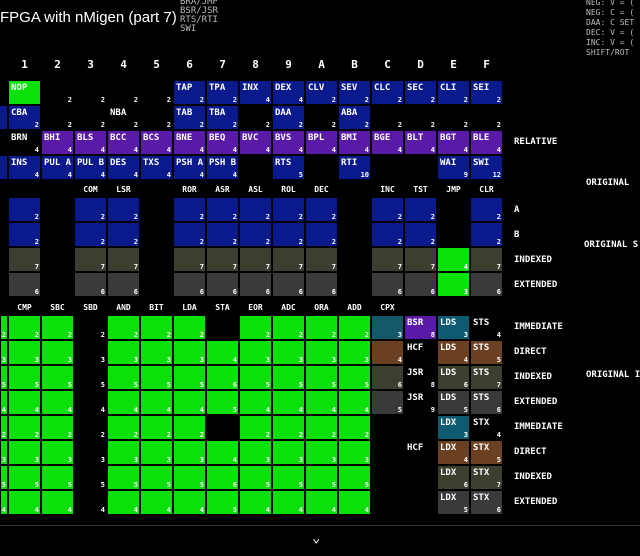 The width and height of the screenshot is (640, 556). Describe the element at coordinates (387, 502) in the screenshot. I see `opcode-cell` at that location.